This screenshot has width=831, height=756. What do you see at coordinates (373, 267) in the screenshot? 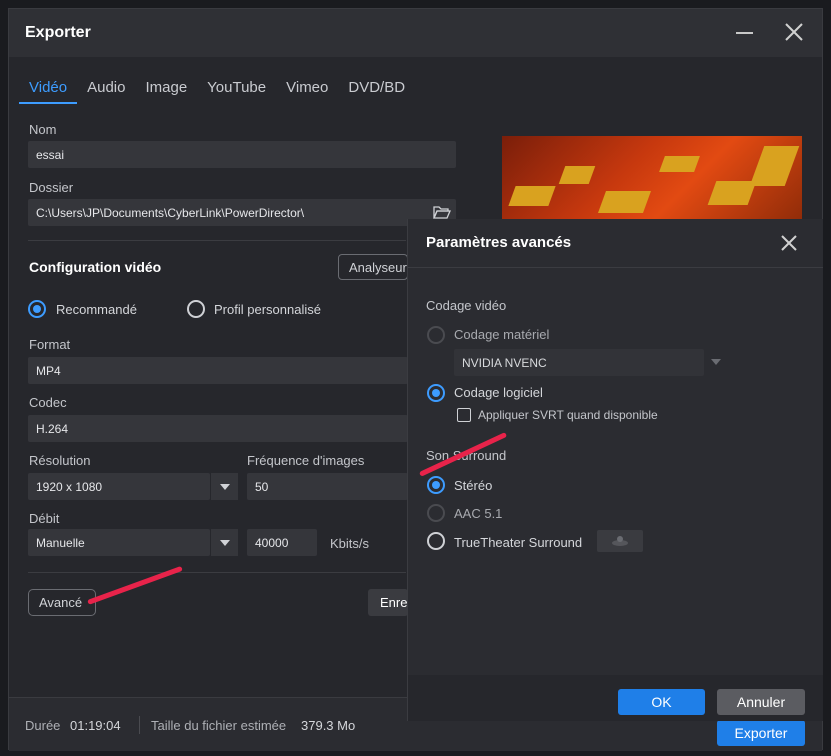
I see `analyzer-button: Analyseur de` at bounding box center [373, 267].